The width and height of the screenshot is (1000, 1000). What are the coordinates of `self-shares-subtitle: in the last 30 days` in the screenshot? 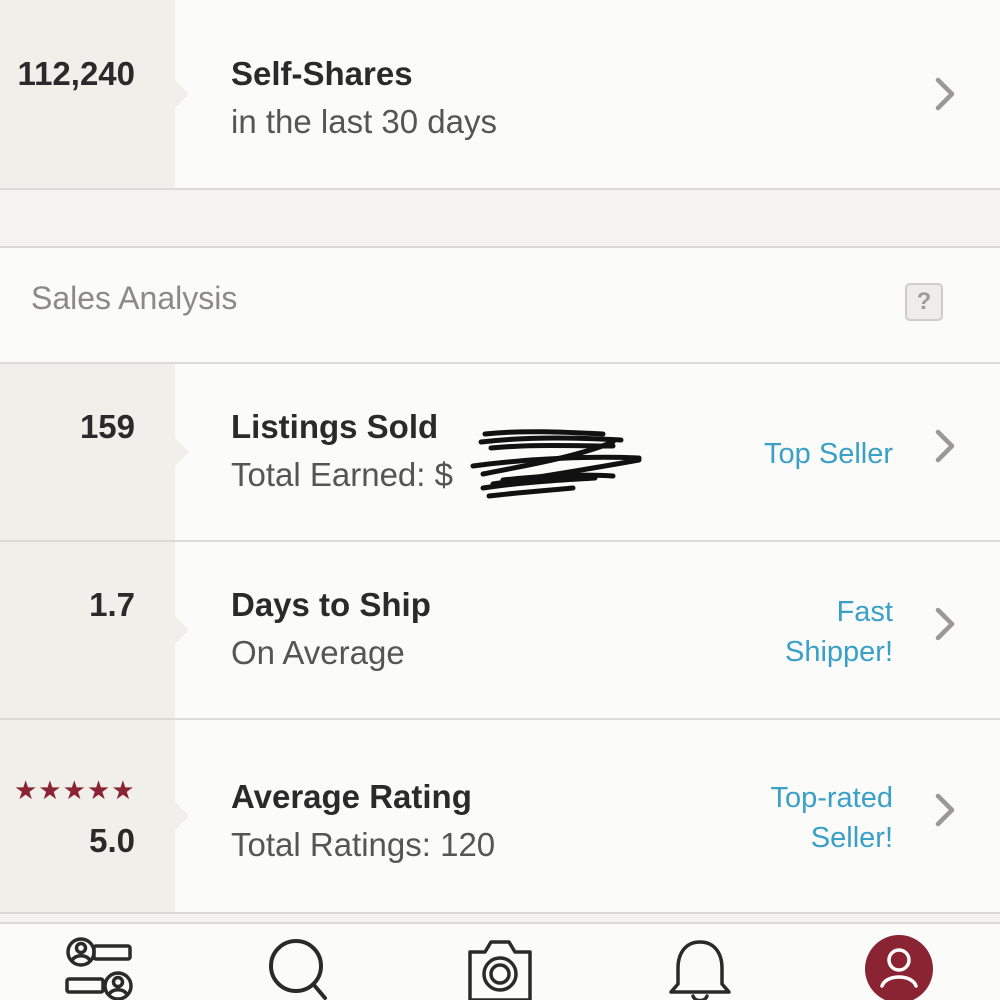 It's located at (364, 121).